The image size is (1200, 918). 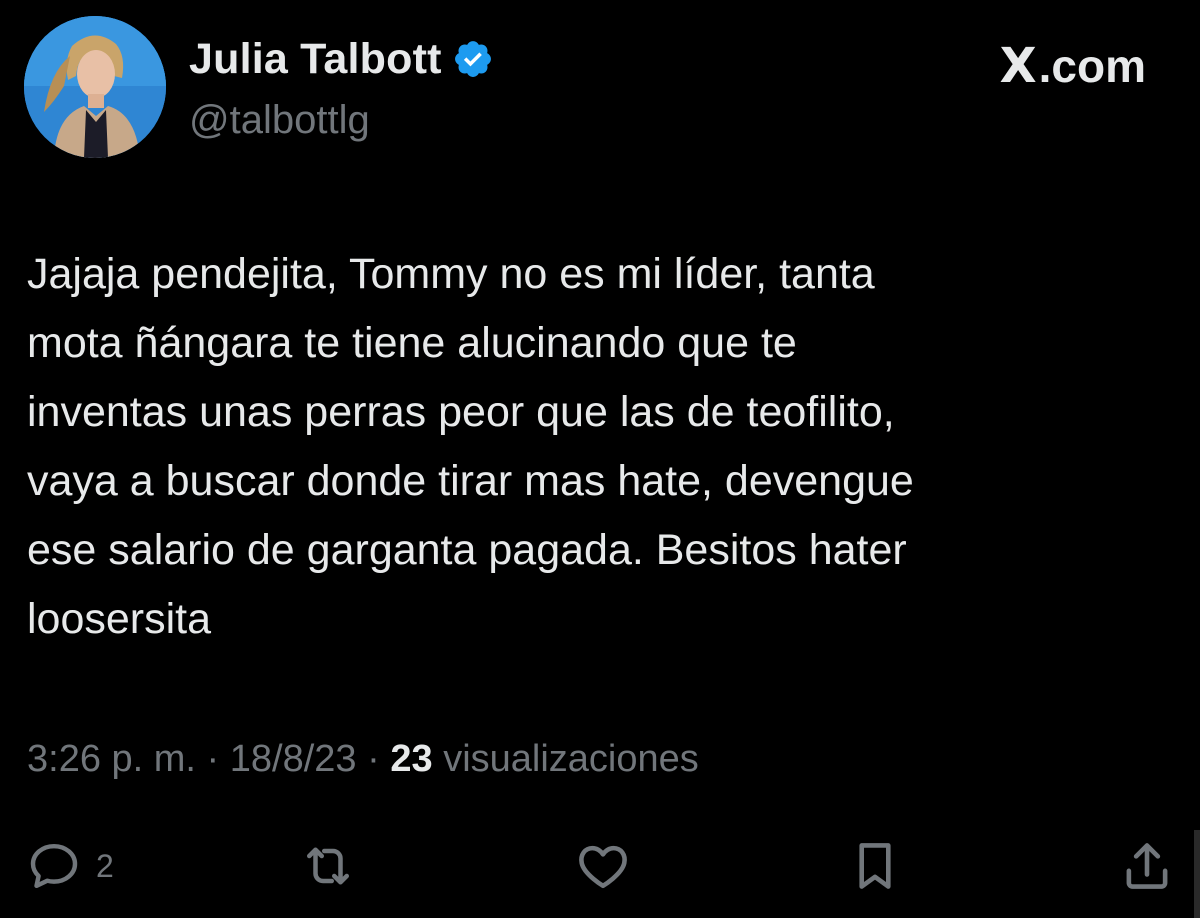 I want to click on retweet-icon, so click(x=328, y=866).